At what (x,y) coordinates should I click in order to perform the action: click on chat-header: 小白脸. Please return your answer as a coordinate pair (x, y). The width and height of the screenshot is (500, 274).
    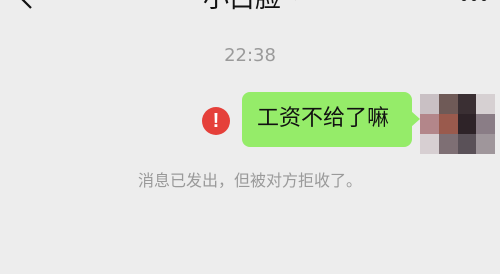
    Looking at the image, I should click on (250, 7).